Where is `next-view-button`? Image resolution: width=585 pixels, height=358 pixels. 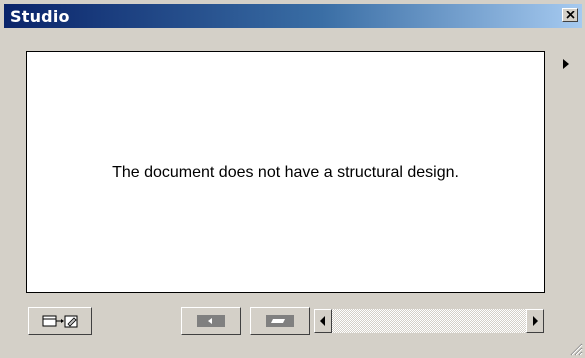
next-view-button is located at coordinates (280, 321).